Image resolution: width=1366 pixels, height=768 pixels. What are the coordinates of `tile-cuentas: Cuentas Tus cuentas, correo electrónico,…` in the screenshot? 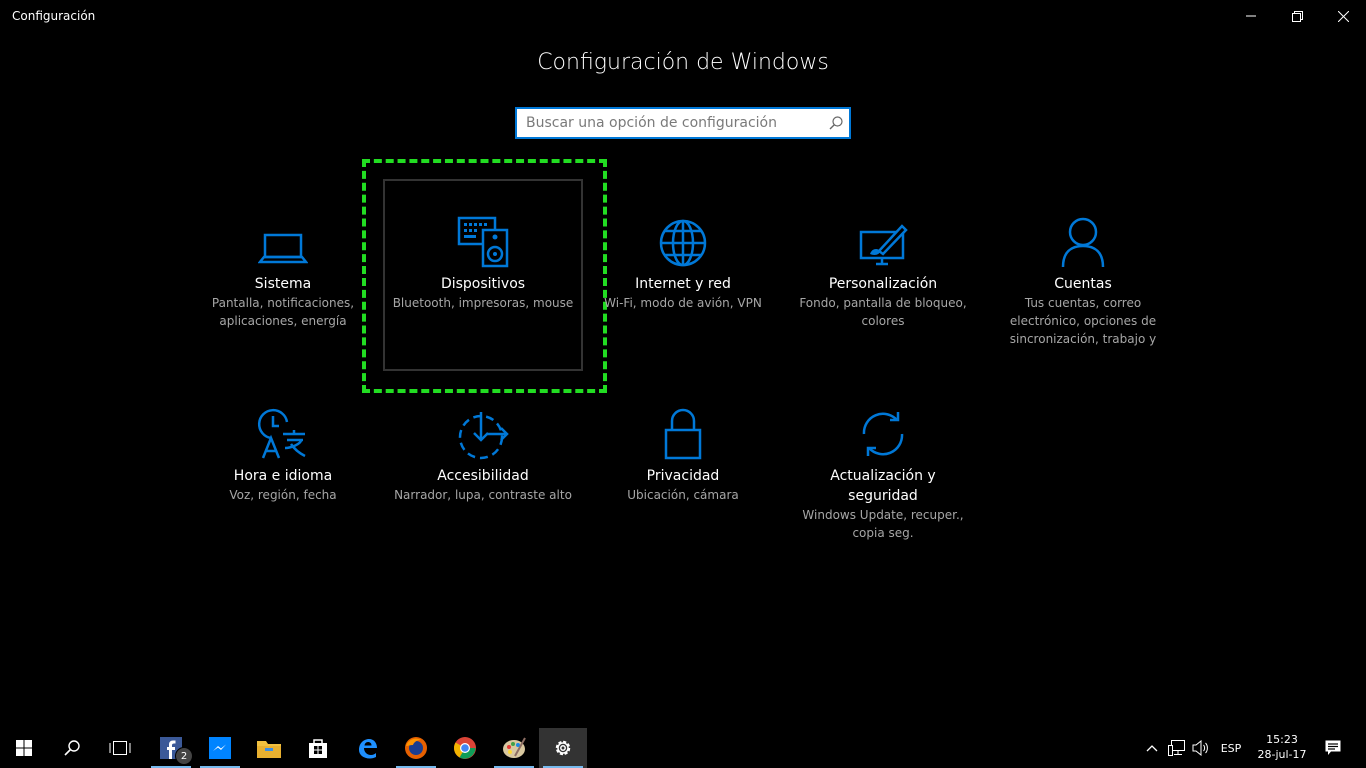 It's located at (1083, 278).